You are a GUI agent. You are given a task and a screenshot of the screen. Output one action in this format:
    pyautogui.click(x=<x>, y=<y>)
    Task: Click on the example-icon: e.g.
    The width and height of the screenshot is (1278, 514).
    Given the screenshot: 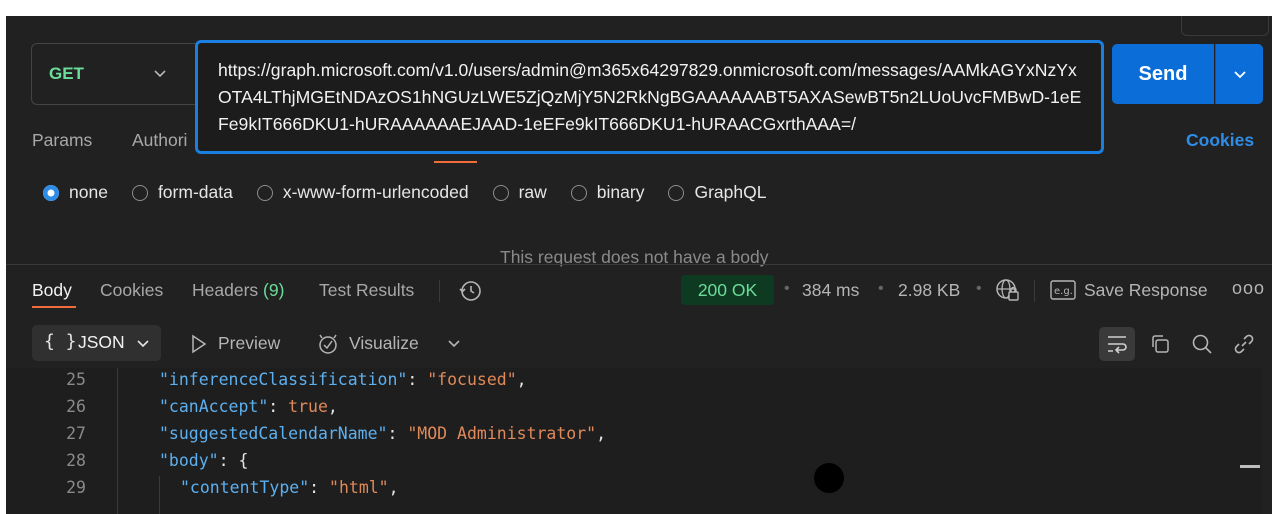 What is the action you would take?
    pyautogui.click(x=1063, y=290)
    